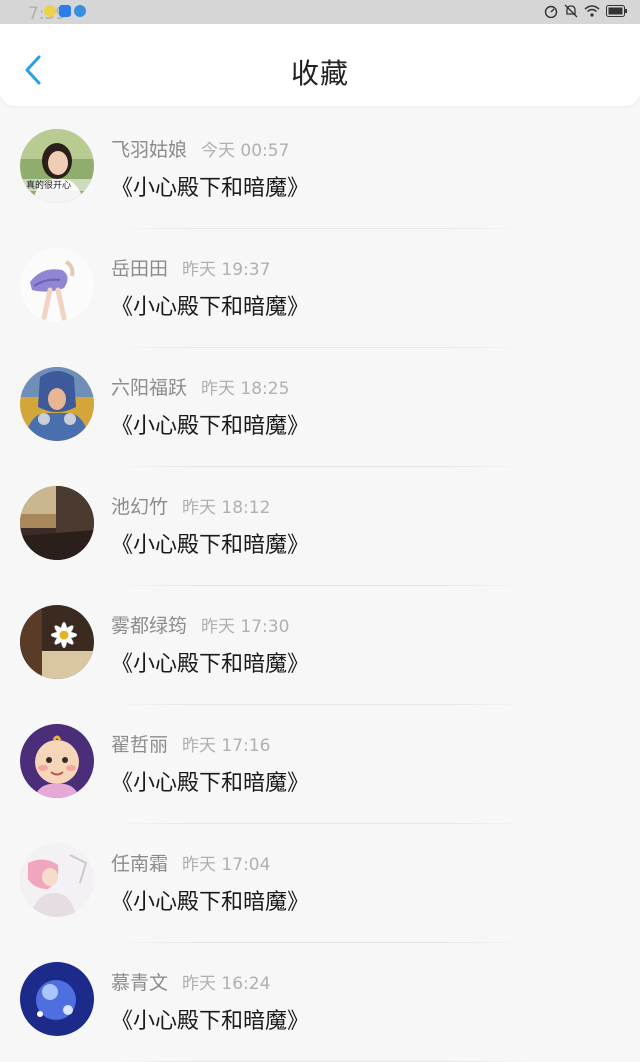  Describe the element at coordinates (245, 151) in the screenshot. I see `timestamp: 今天 00:57` at that location.